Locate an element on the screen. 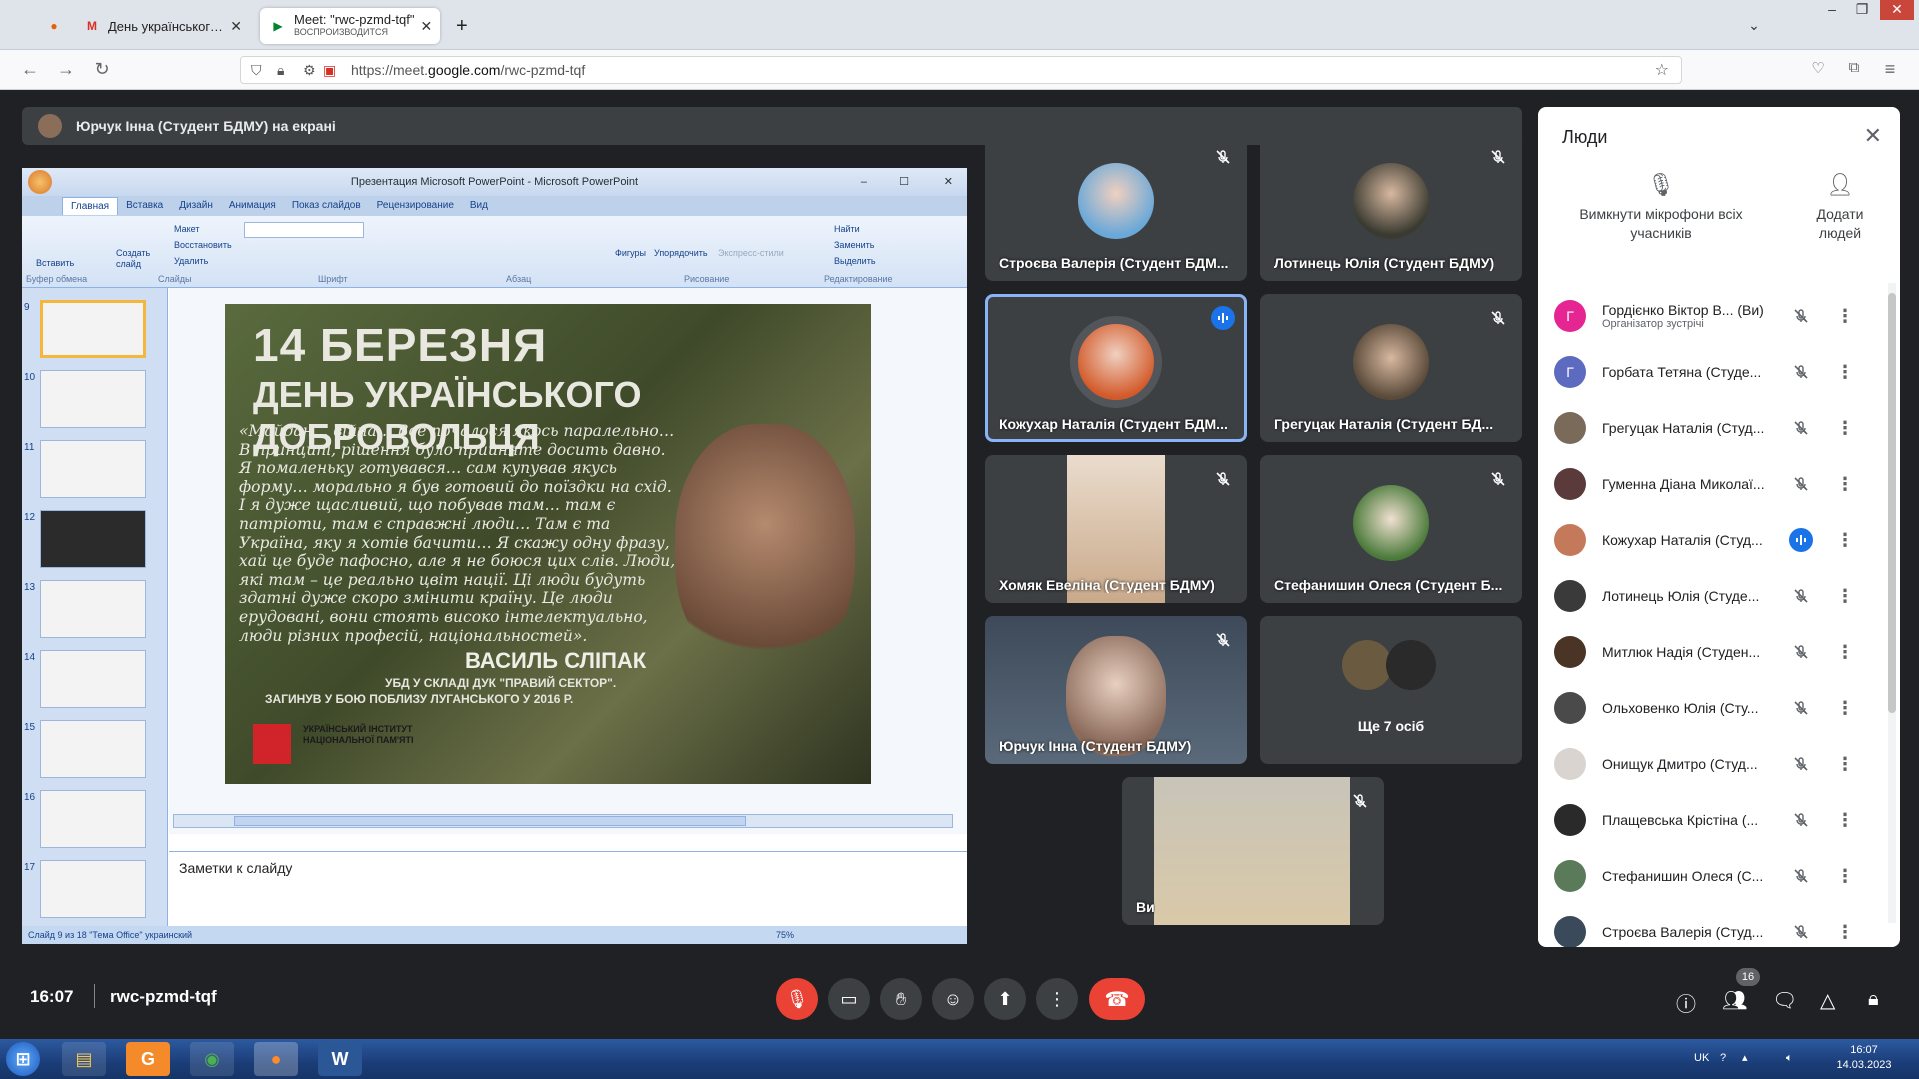 Image resolution: width=1919 pixels, height=1079 pixels. help-icon: ? is located at coordinates (1723, 1058).